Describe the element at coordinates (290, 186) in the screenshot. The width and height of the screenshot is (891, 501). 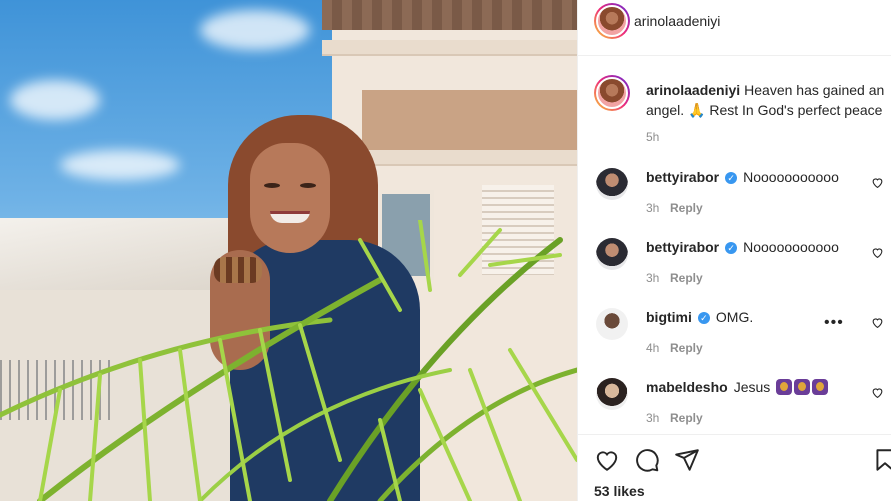
I see `woman-eyes` at that location.